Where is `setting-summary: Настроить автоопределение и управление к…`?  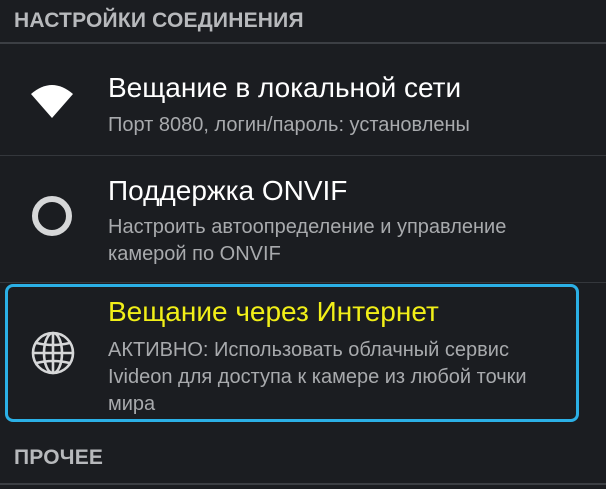 setting-summary: Настроить автоопределение и управление к… is located at coordinates (307, 240).